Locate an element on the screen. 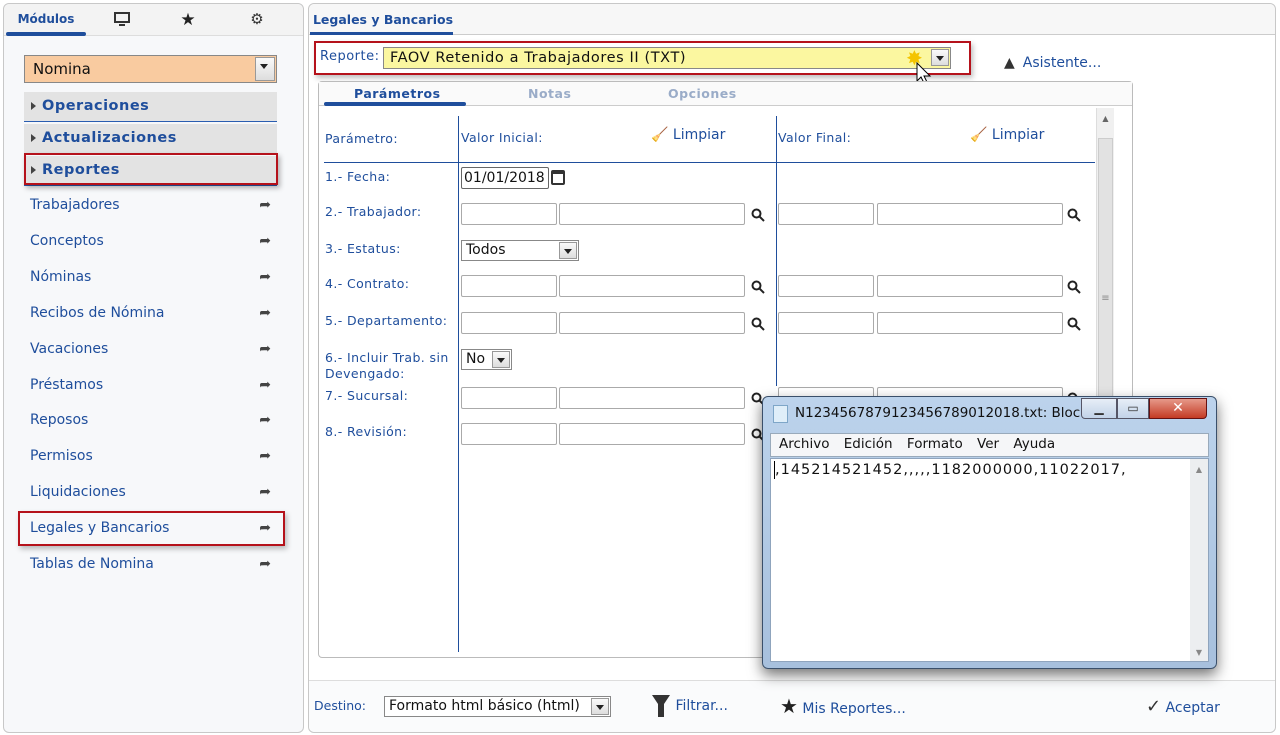 This screenshot has width=1280, height=735. close-button: ✕ is located at coordinates (1178, 408).